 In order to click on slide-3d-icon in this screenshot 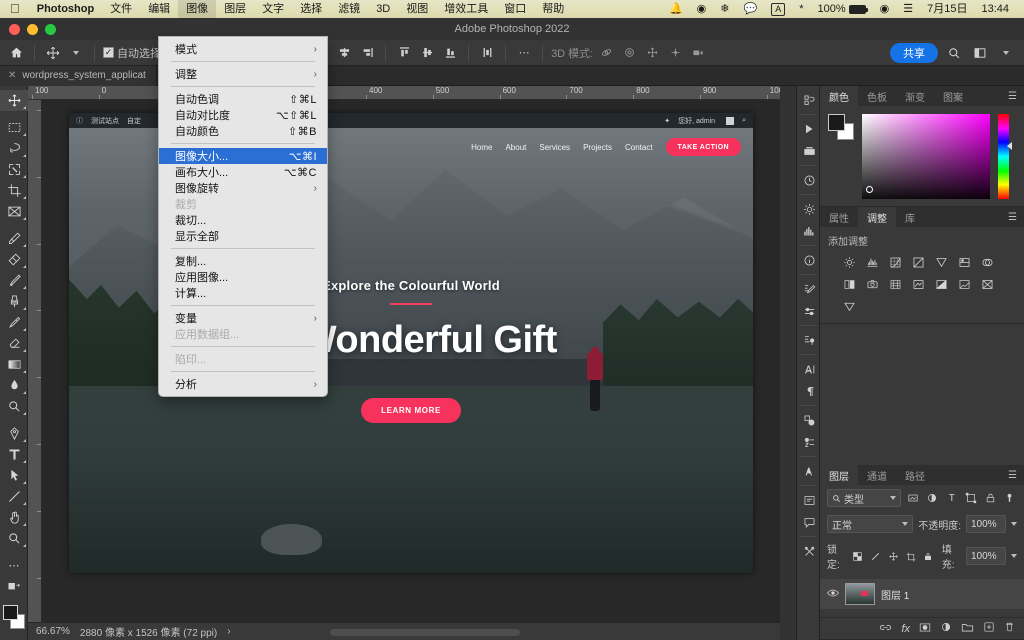, I will do `click(675, 53)`.